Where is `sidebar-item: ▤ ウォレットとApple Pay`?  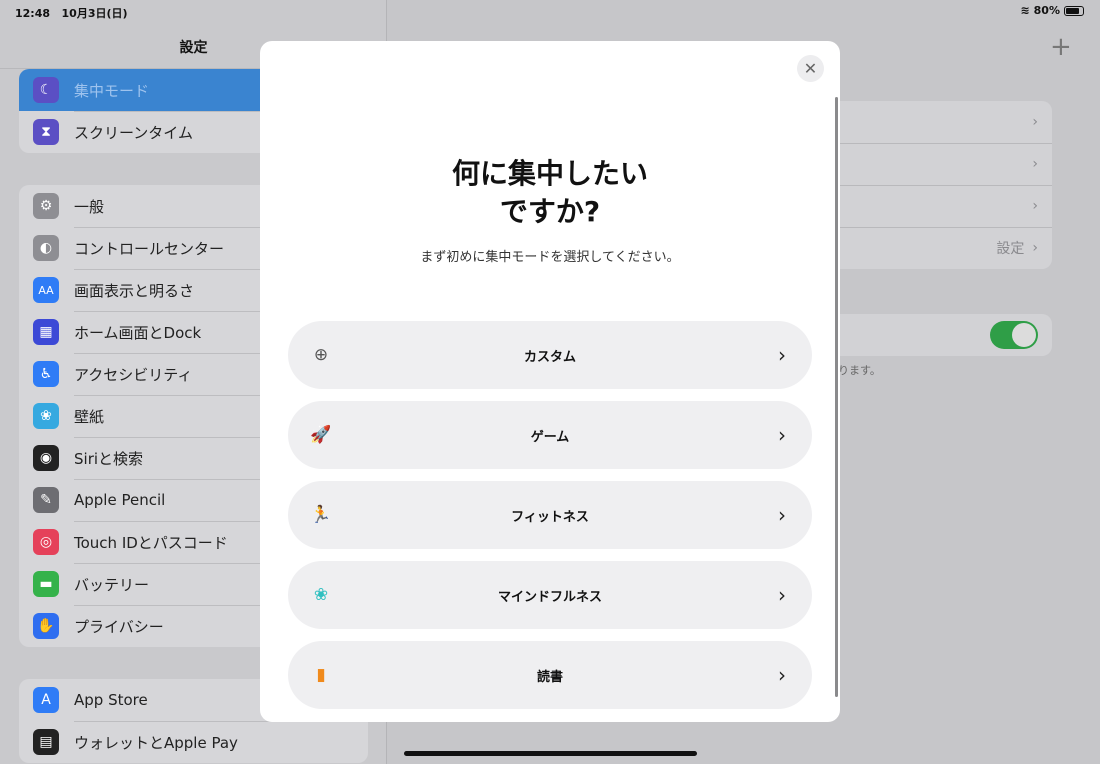
sidebar-item: ▤ ウォレットとApple Pay is located at coordinates (193, 742).